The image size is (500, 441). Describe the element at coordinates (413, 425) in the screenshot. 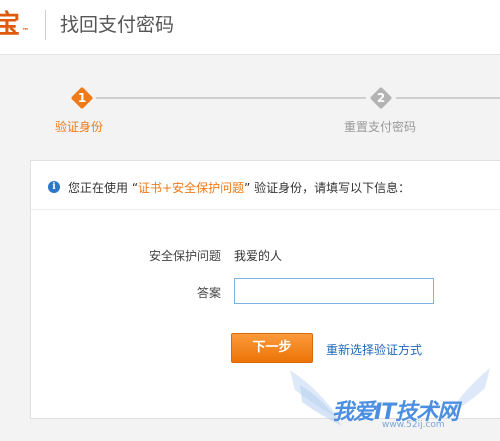

I see `watermark-url: www.52ij.com` at that location.